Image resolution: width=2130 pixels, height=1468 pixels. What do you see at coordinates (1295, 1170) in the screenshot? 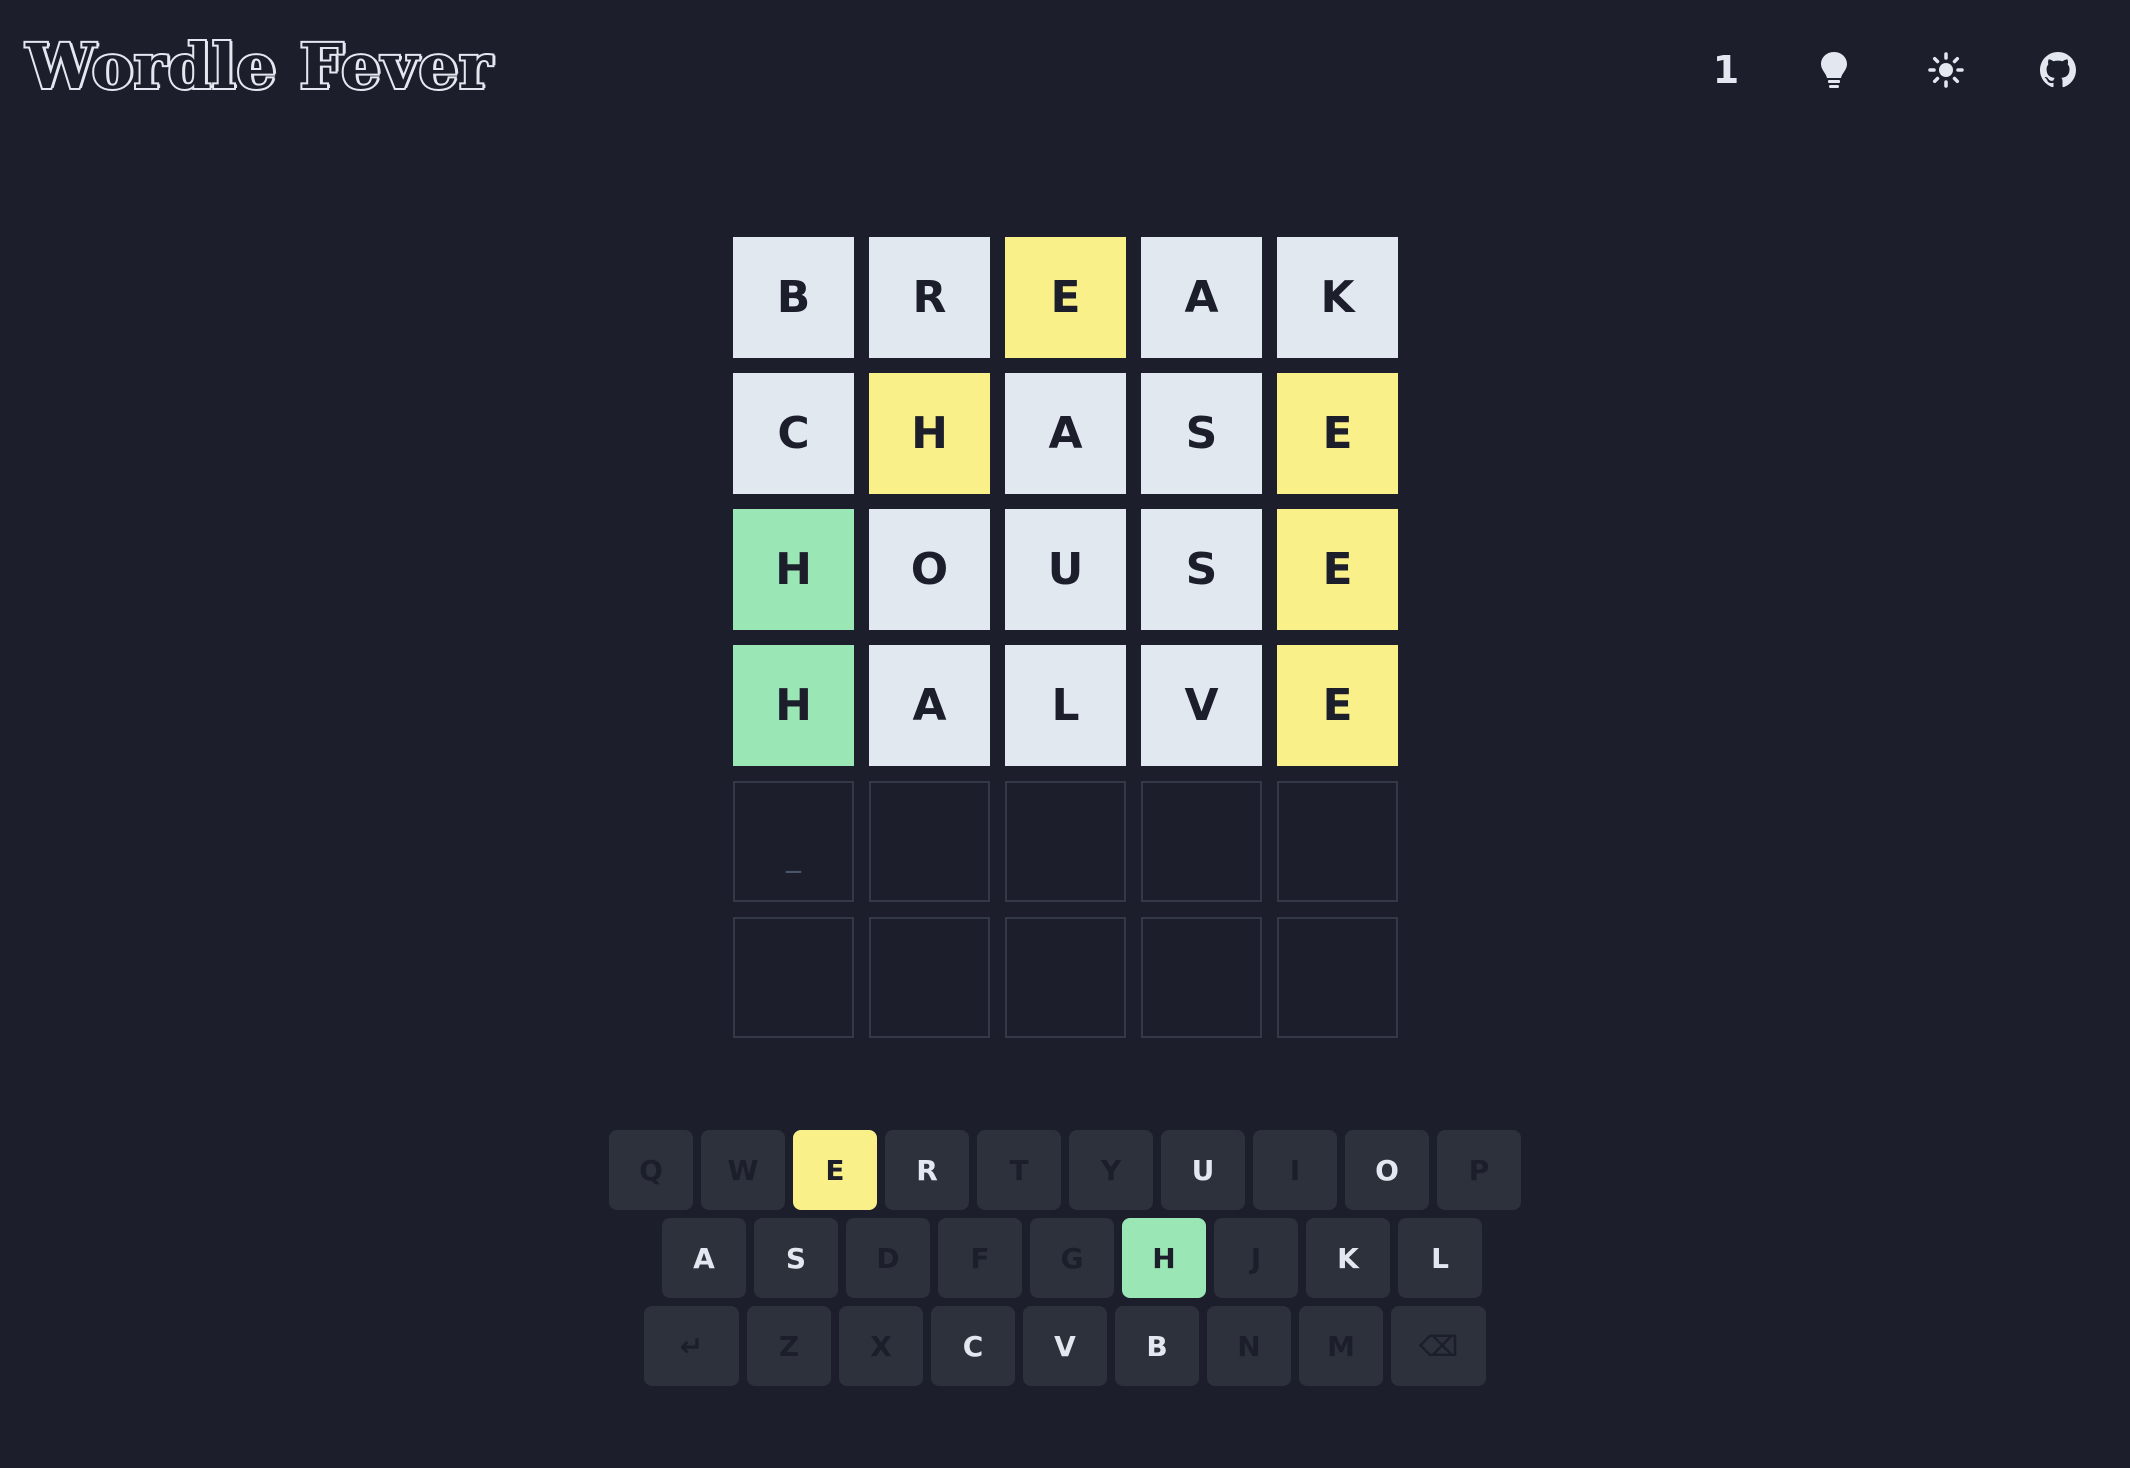
I see `key-i: I` at bounding box center [1295, 1170].